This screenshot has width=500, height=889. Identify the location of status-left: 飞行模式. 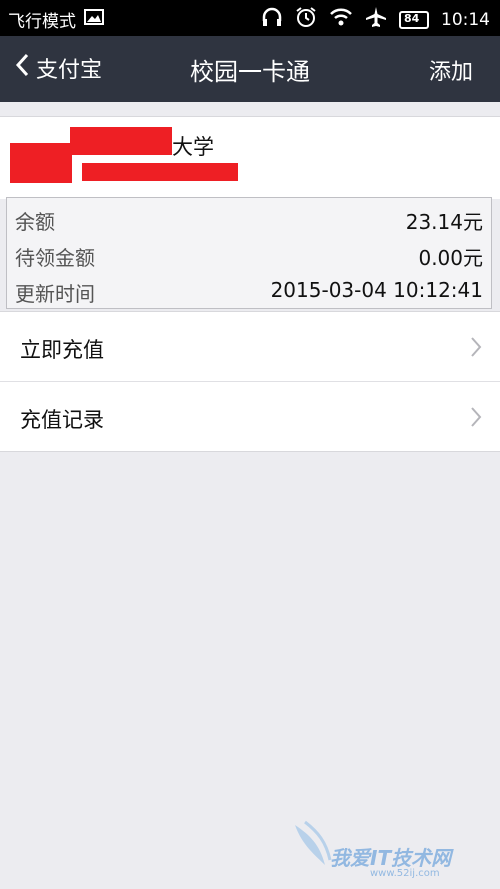
(56, 19).